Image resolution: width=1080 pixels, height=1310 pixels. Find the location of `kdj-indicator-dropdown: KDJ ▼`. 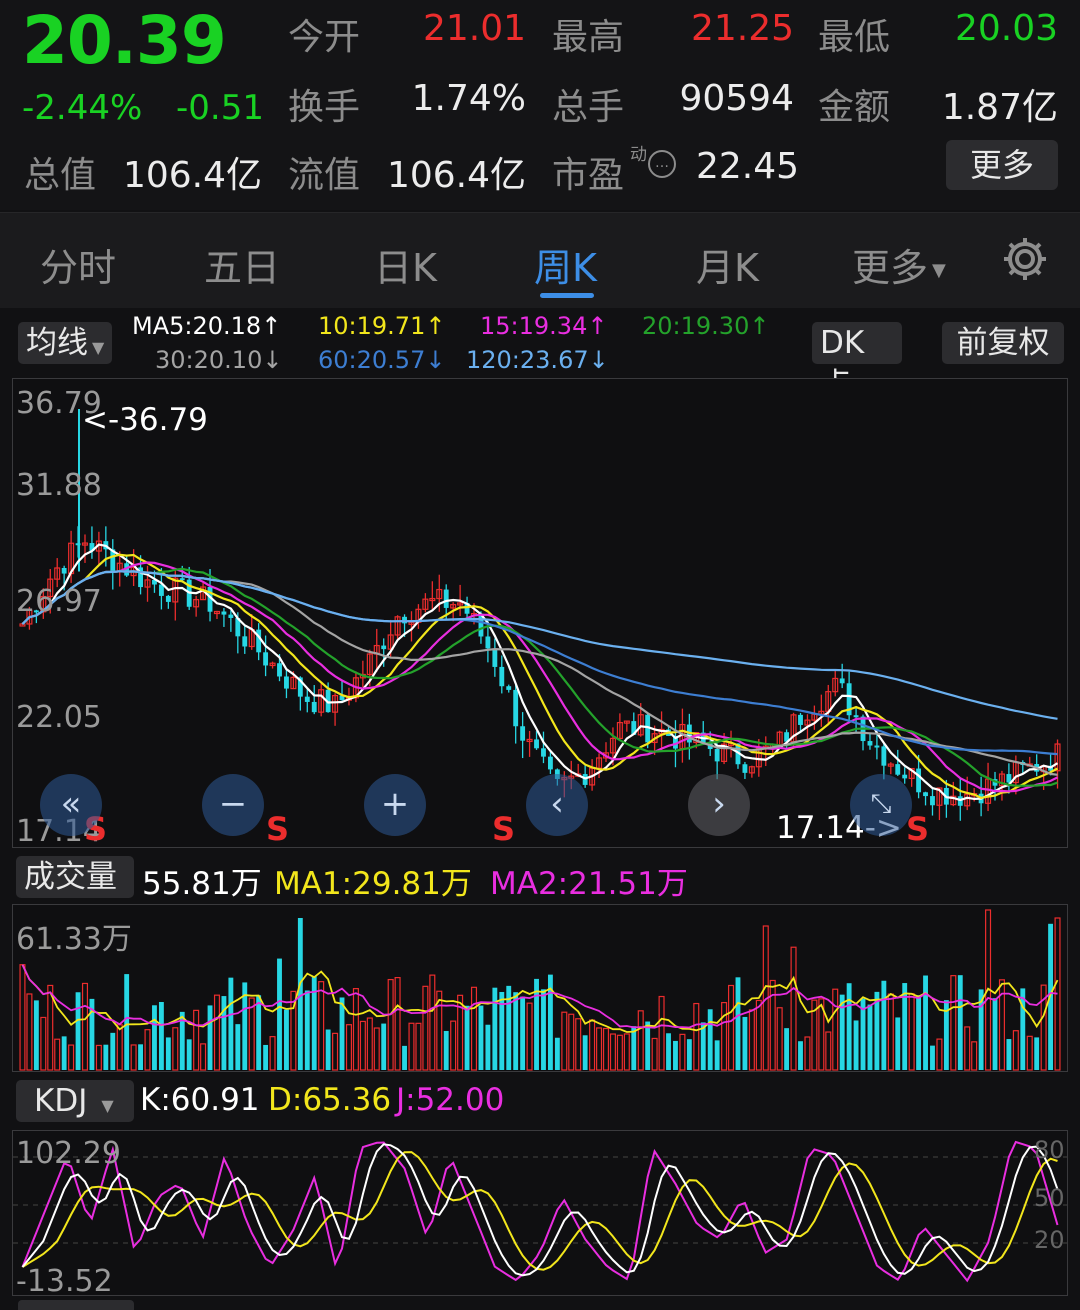

kdj-indicator-dropdown: KDJ ▼ is located at coordinates (75, 1101).